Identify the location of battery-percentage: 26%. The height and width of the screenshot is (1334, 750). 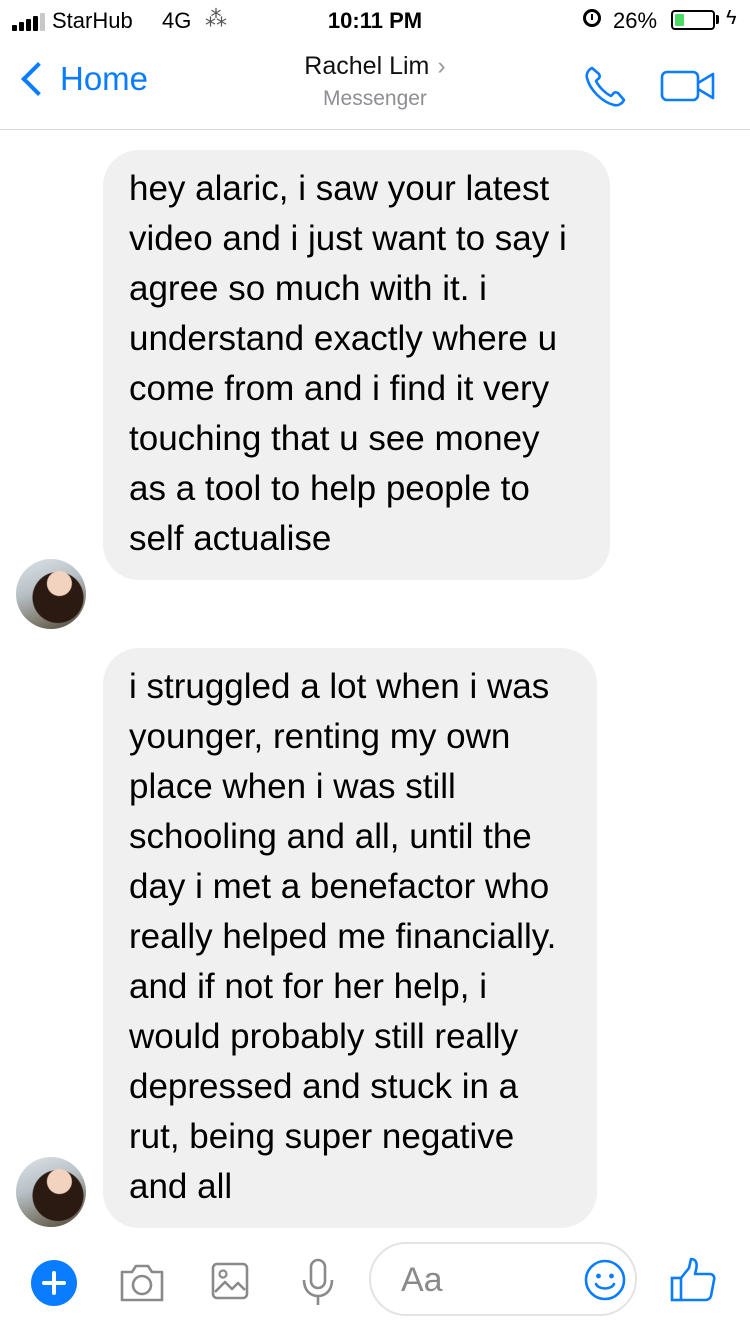
(635, 20).